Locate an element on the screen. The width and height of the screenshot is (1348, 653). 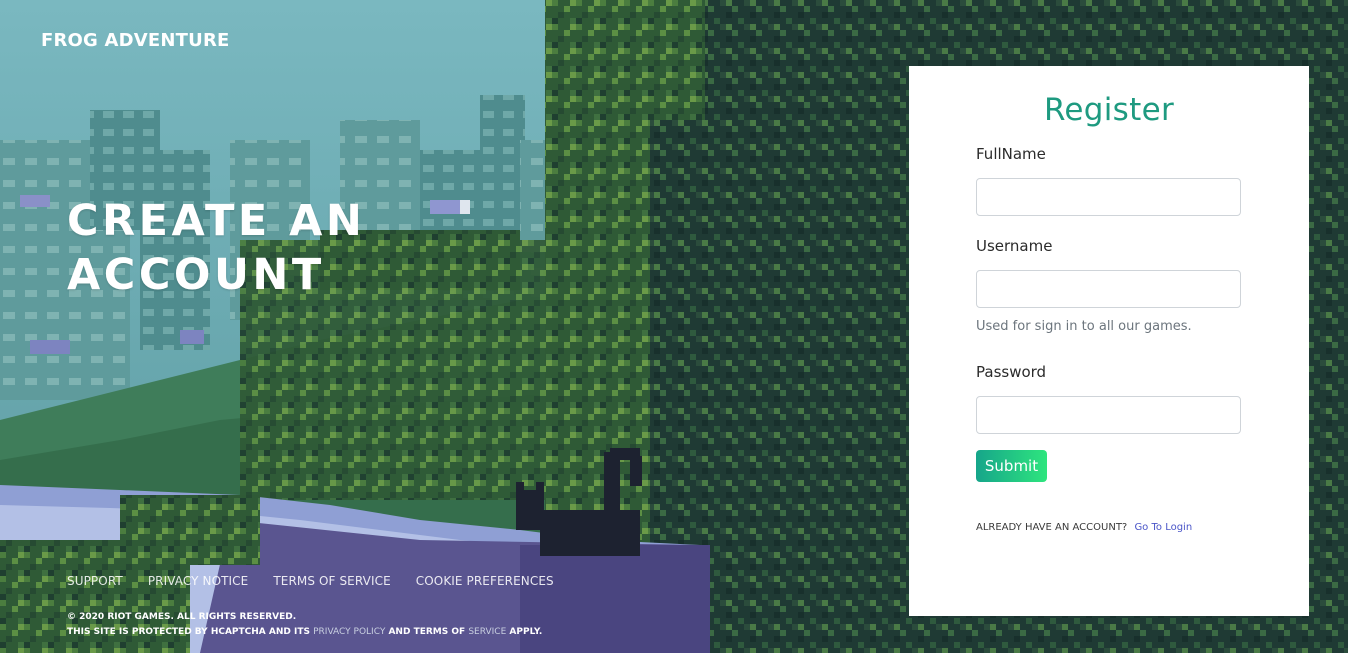
hero-line-1: CREATE AN is located at coordinates (216, 221).